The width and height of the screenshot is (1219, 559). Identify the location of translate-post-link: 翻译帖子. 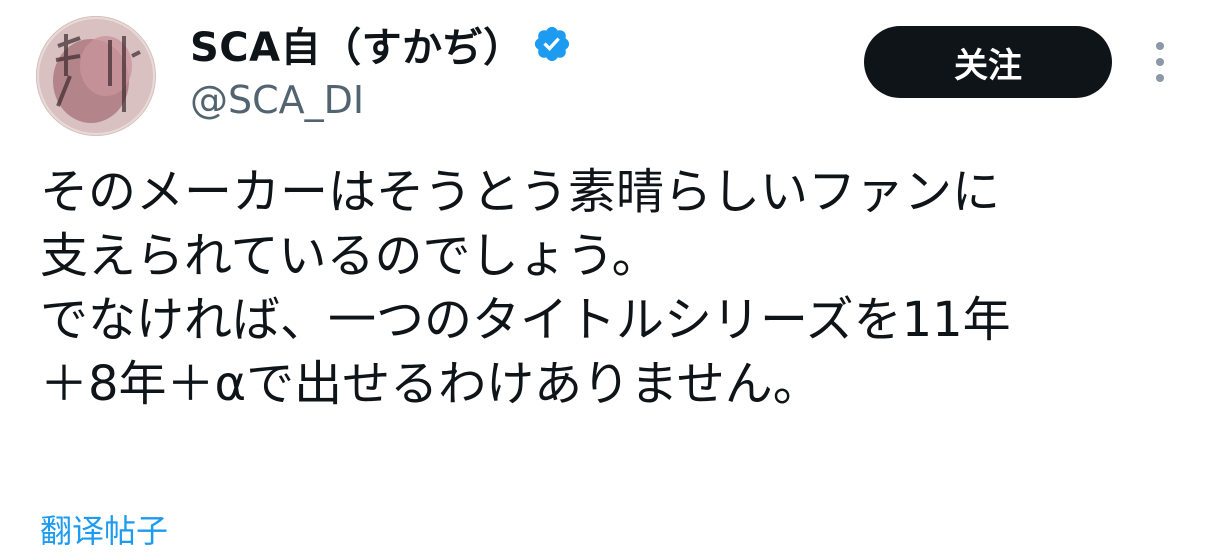
(104, 529).